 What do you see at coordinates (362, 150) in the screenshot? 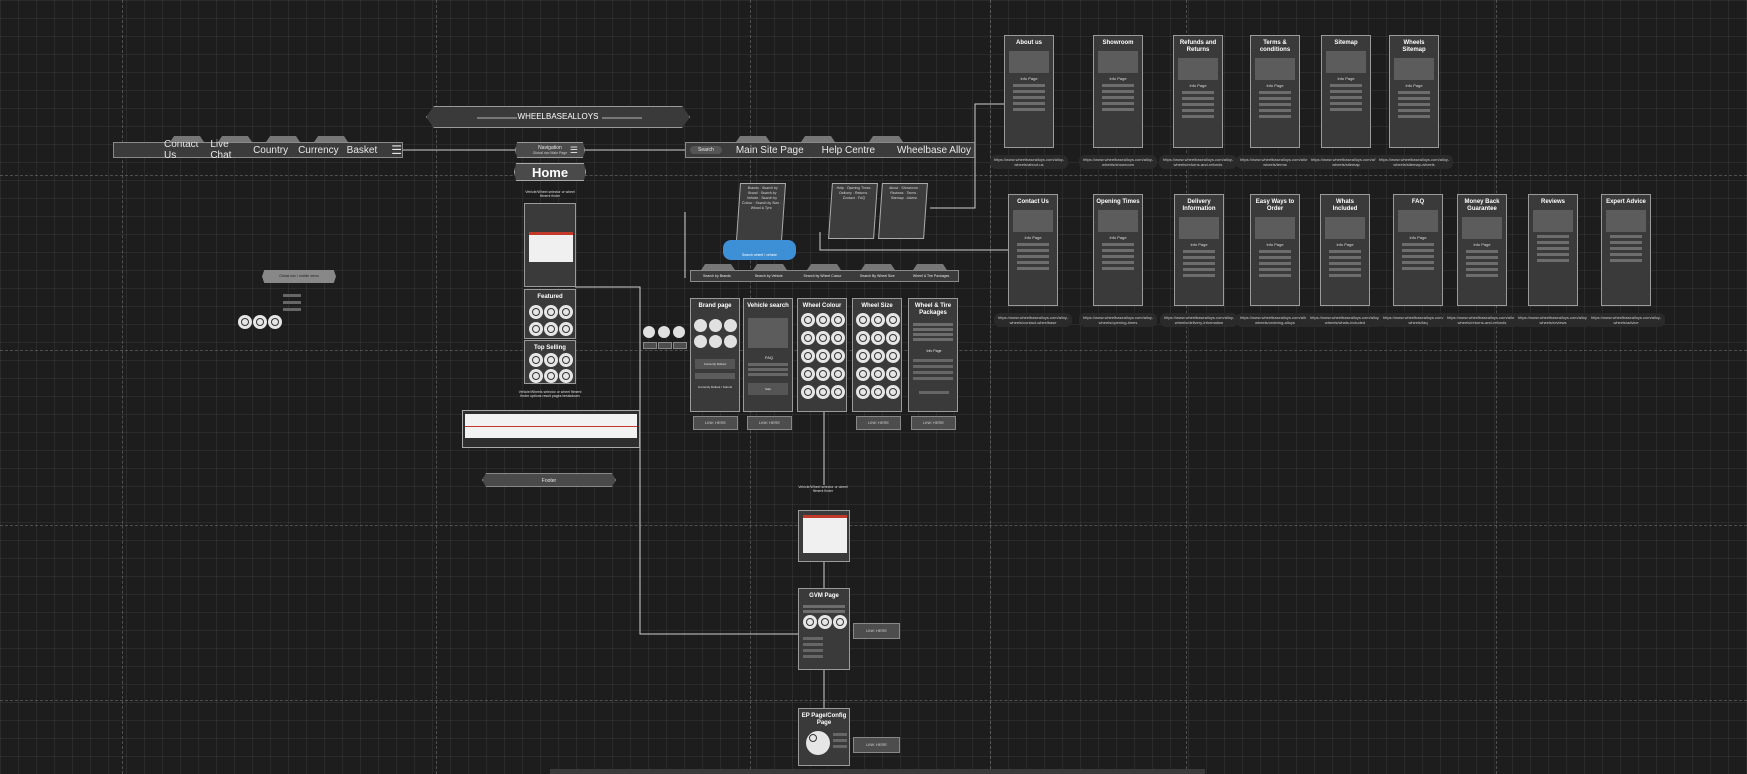
I see `basket-link: Basket` at bounding box center [362, 150].